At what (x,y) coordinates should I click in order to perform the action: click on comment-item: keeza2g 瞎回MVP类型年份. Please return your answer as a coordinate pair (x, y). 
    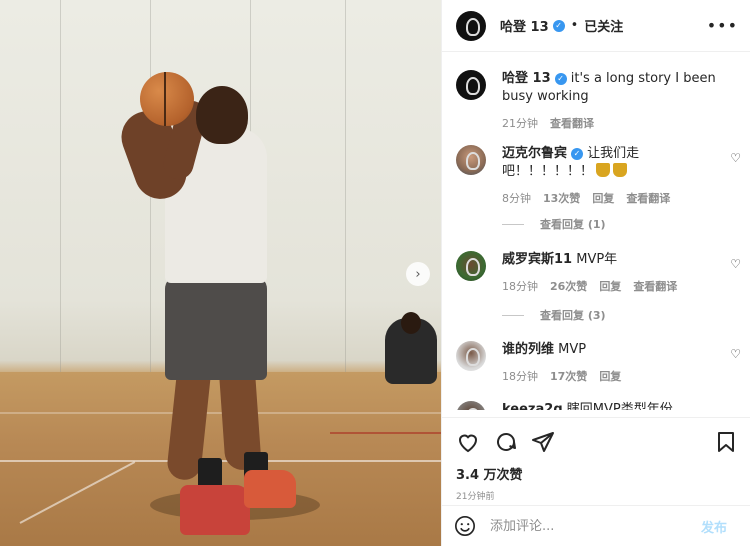
    Looking at the image, I should click on (598, 405).